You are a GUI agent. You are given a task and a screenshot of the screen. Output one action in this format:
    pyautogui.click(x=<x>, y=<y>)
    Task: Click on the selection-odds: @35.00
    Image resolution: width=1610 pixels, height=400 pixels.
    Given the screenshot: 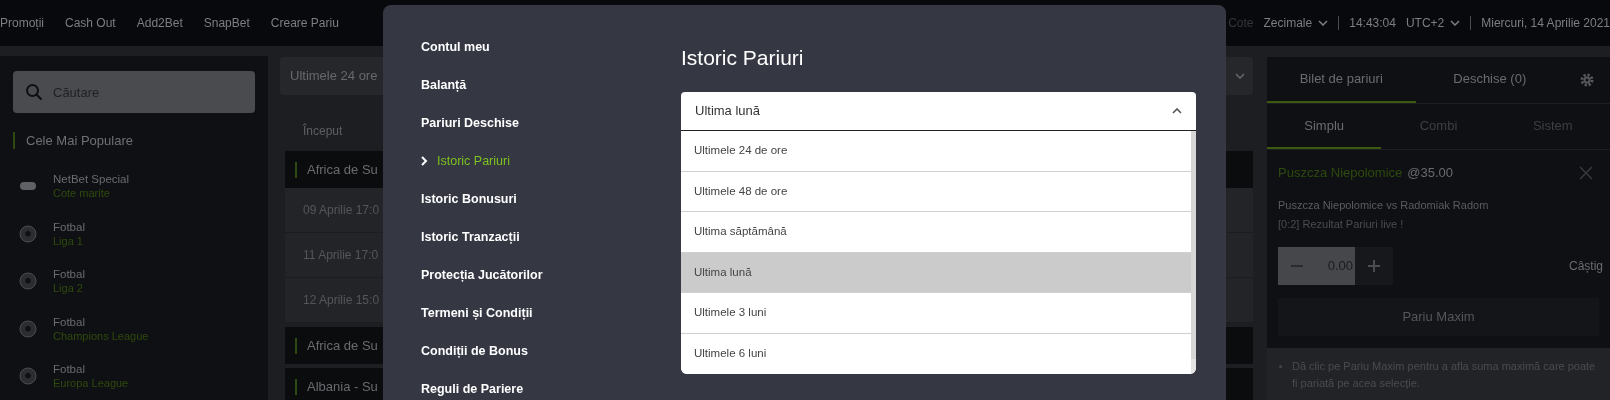 What is the action you would take?
    pyautogui.click(x=1430, y=173)
    